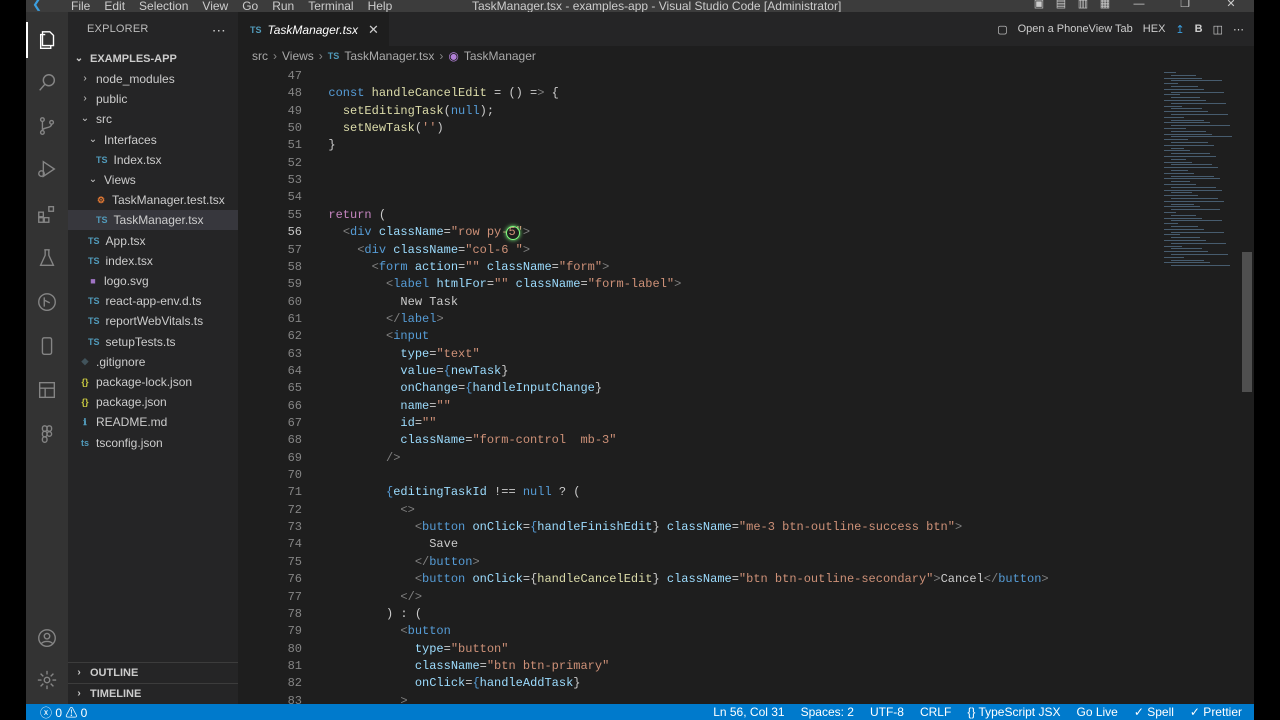 The height and width of the screenshot is (720, 1280). What do you see at coordinates (708, 180) in the screenshot?
I see `code-line: 53` at bounding box center [708, 180].